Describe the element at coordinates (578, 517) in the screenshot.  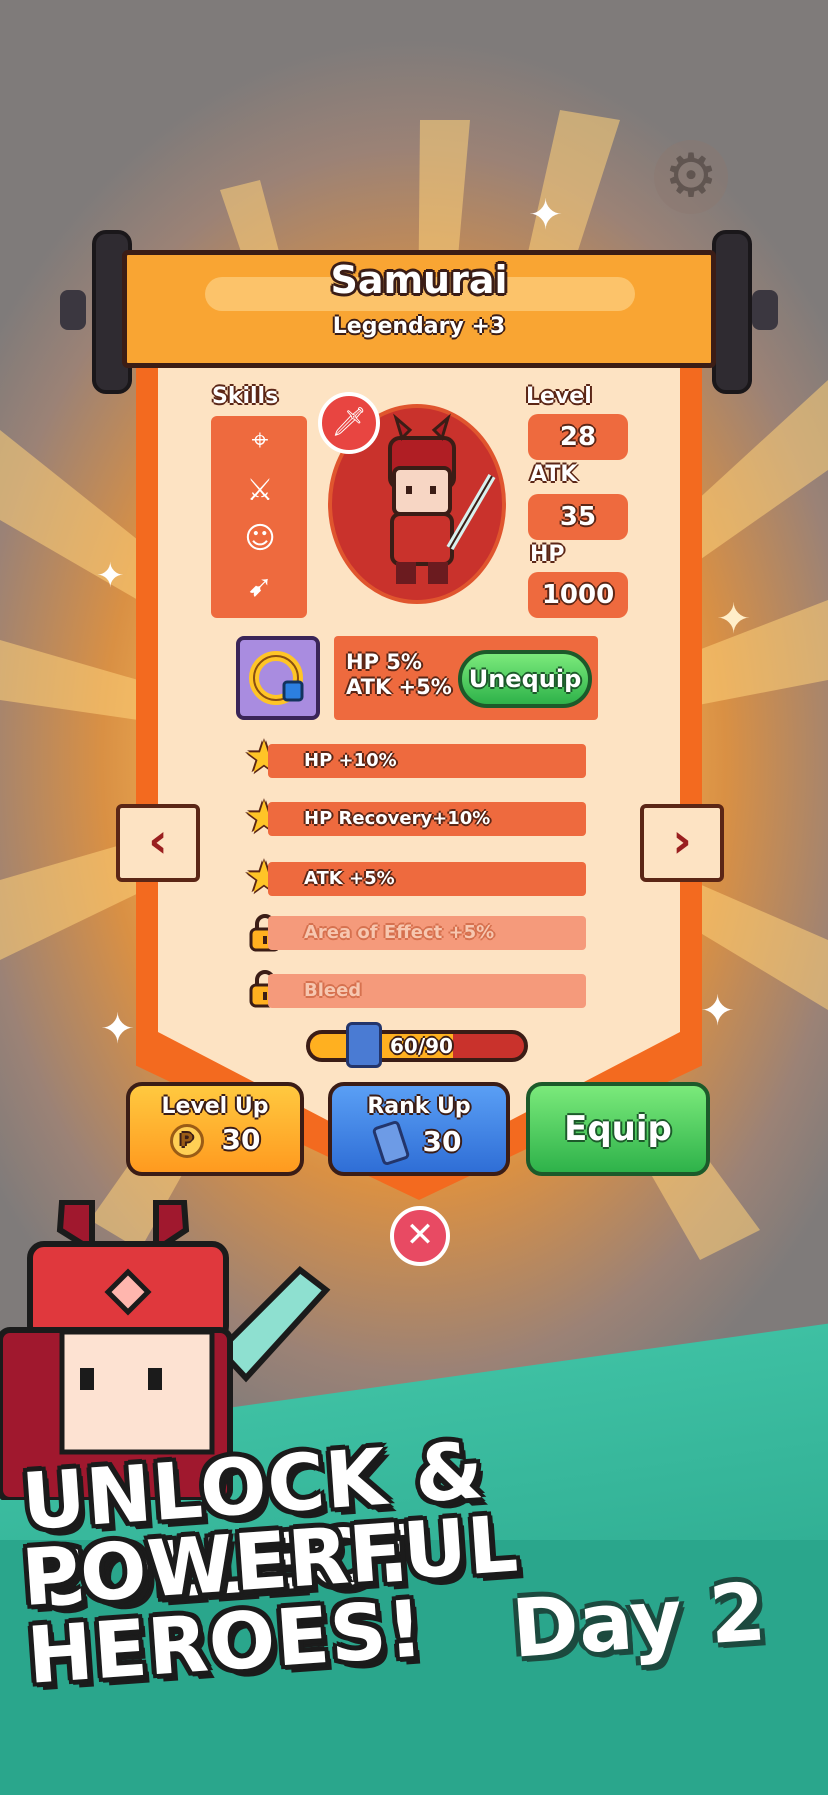
I see `atk-value: 35` at that location.